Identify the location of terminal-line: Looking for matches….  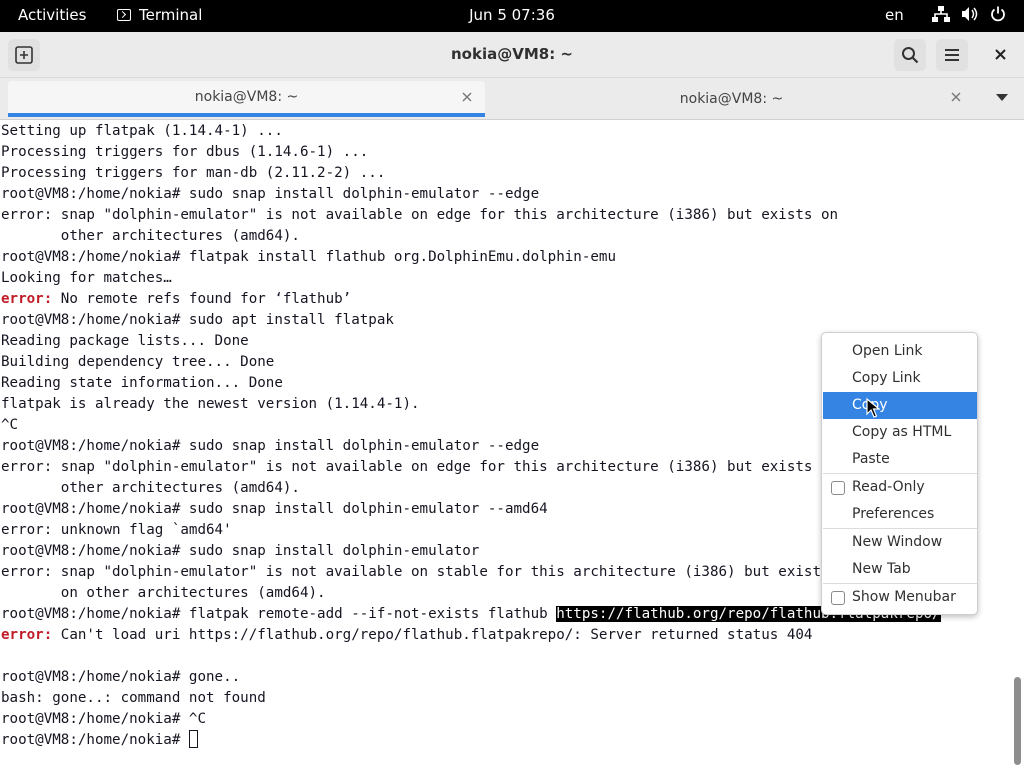
(86, 278).